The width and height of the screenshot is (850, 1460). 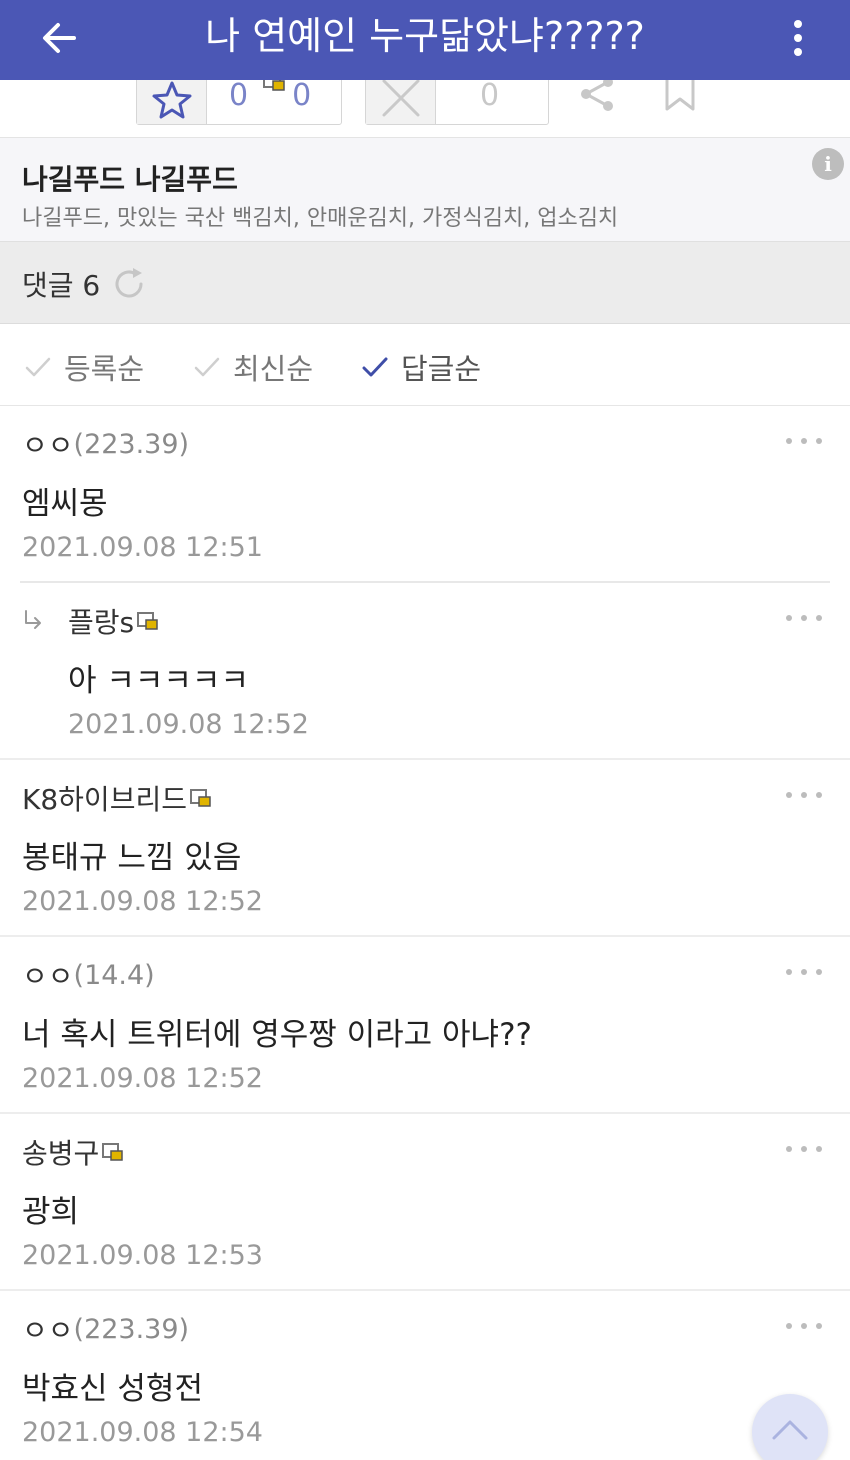 I want to click on back-button, so click(x=60, y=38).